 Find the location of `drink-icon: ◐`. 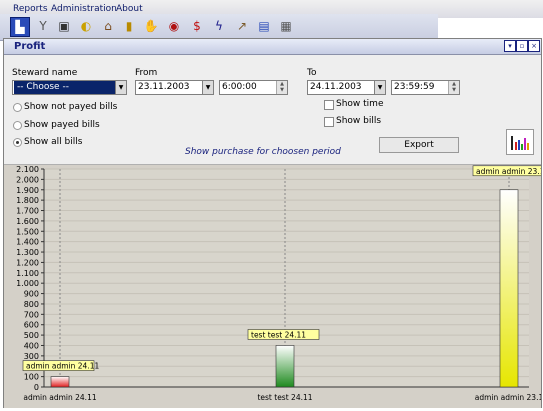

drink-icon: ◐ is located at coordinates (86, 26).